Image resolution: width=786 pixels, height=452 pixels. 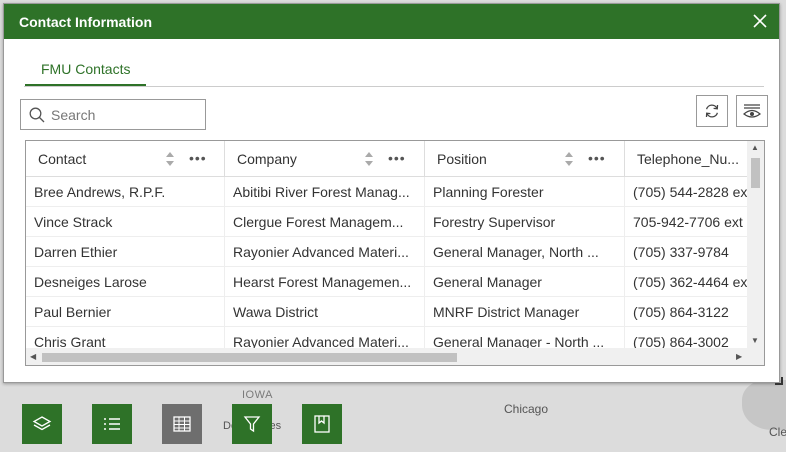 I want to click on cell-position: General Manager, so click(x=525, y=282).